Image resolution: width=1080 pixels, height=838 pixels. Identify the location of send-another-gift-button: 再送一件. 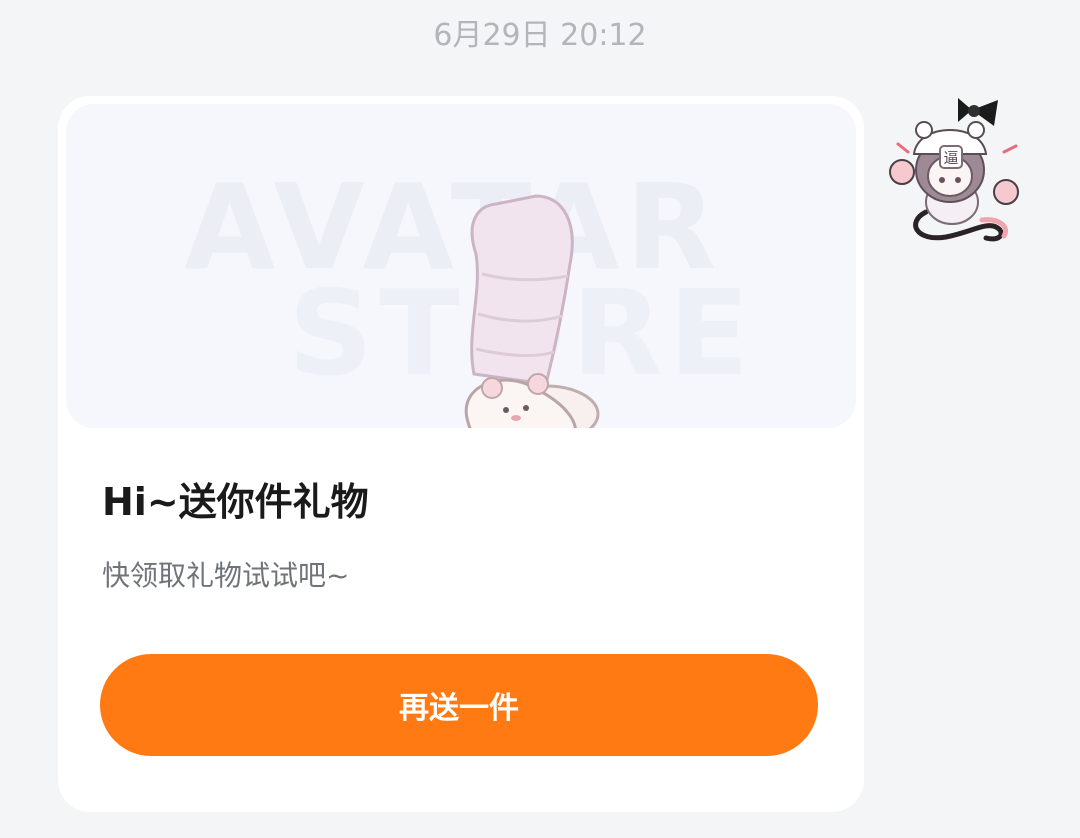
(459, 705).